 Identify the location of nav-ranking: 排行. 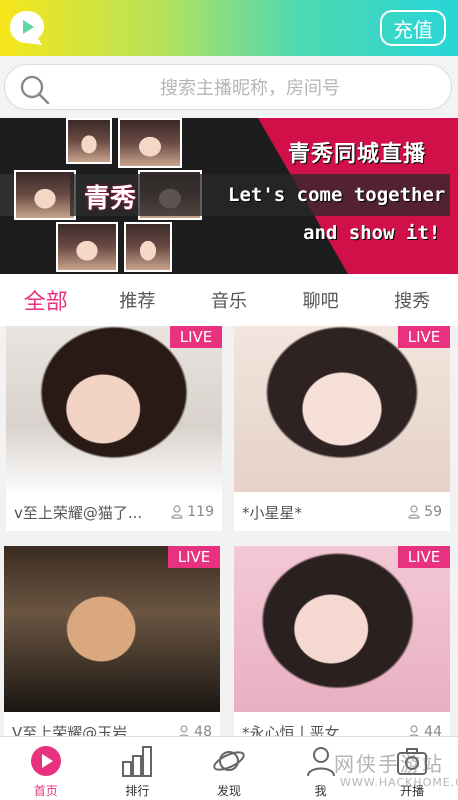
(138, 768).